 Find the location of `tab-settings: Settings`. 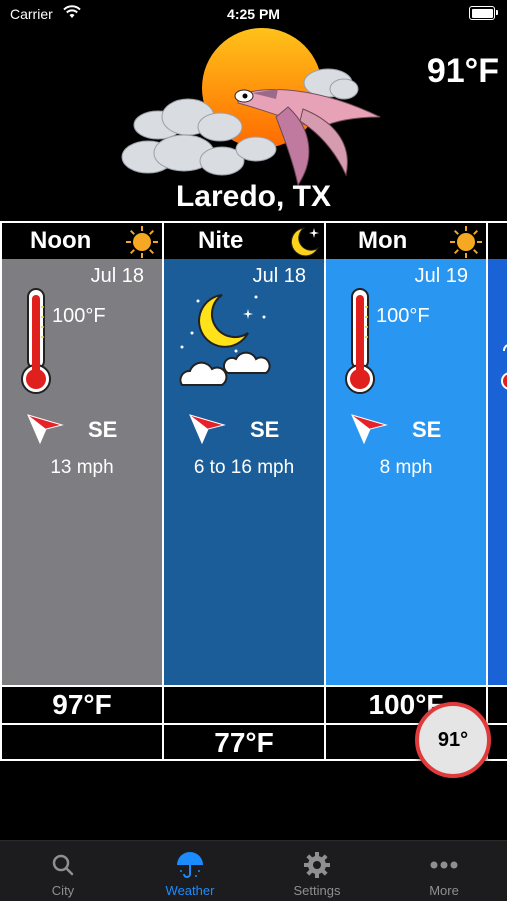

tab-settings: Settings is located at coordinates (317, 871).